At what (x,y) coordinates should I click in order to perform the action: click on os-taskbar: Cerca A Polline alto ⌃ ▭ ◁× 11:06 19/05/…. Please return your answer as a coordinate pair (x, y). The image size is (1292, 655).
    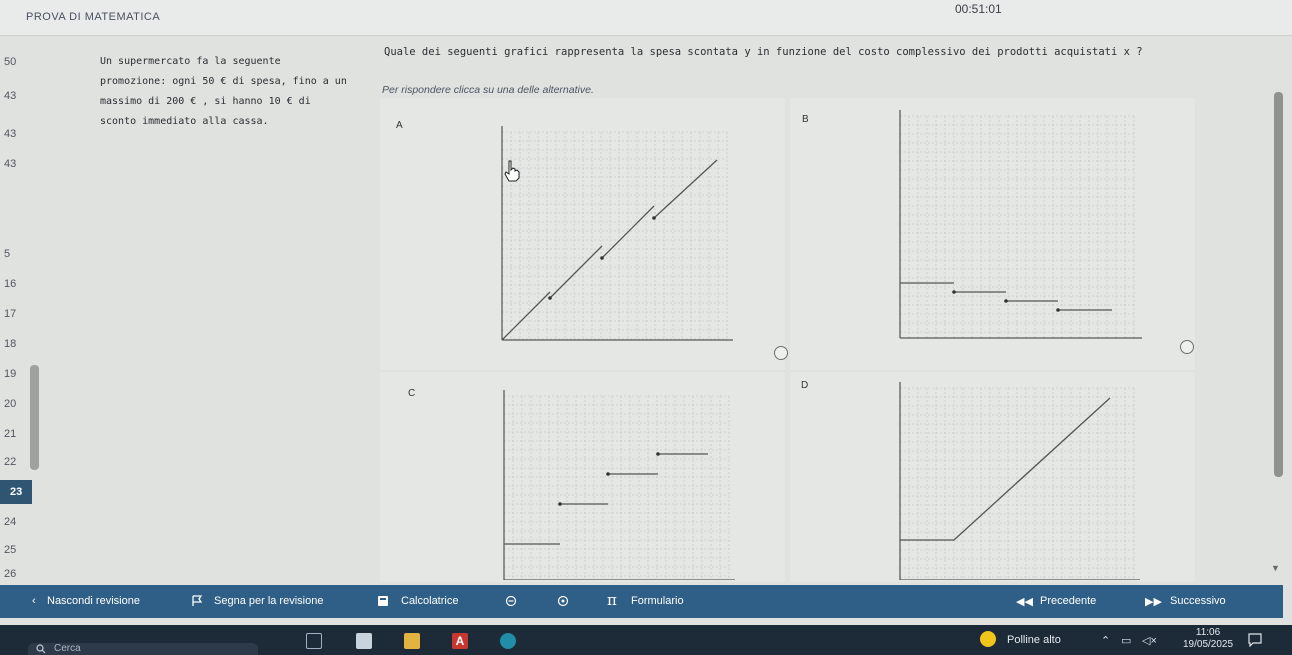
    Looking at the image, I should click on (646, 640).